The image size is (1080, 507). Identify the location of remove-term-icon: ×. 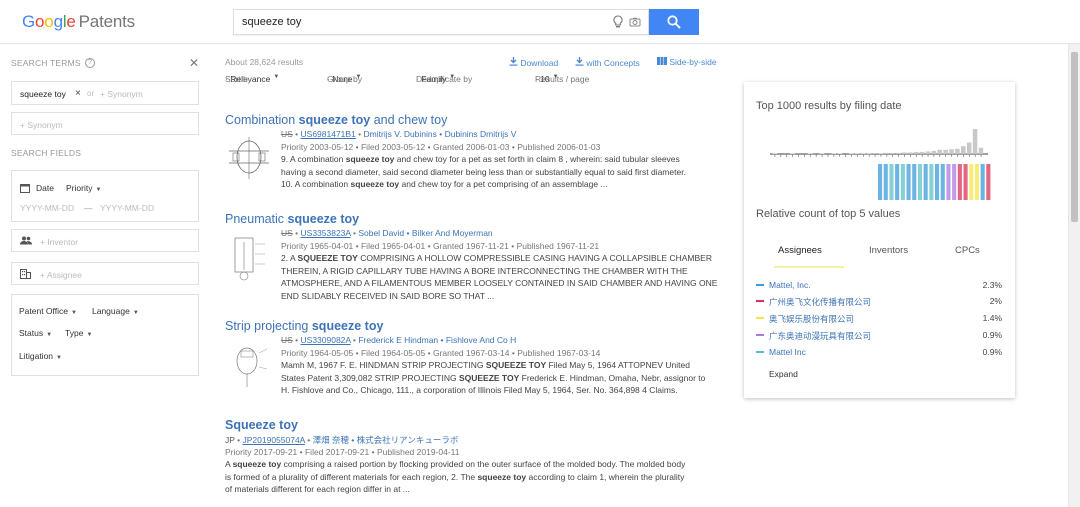
(78, 93).